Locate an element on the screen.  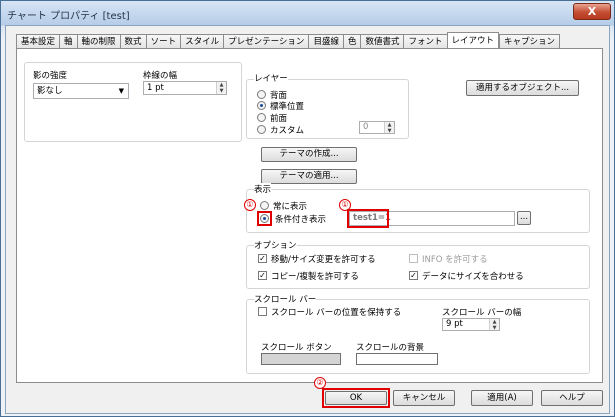
allow-copy-clone-checkbox: ✓ is located at coordinates (262, 275).